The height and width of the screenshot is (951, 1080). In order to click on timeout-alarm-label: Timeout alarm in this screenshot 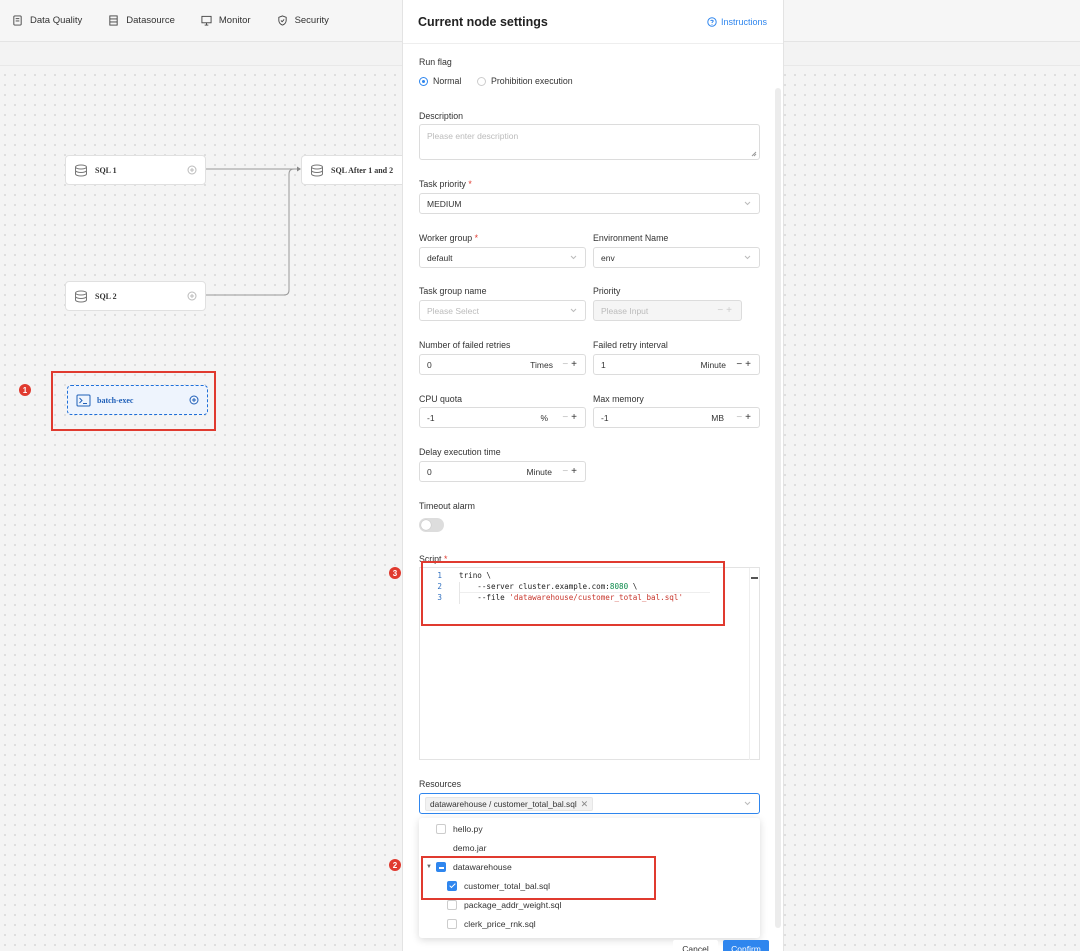, I will do `click(447, 506)`.